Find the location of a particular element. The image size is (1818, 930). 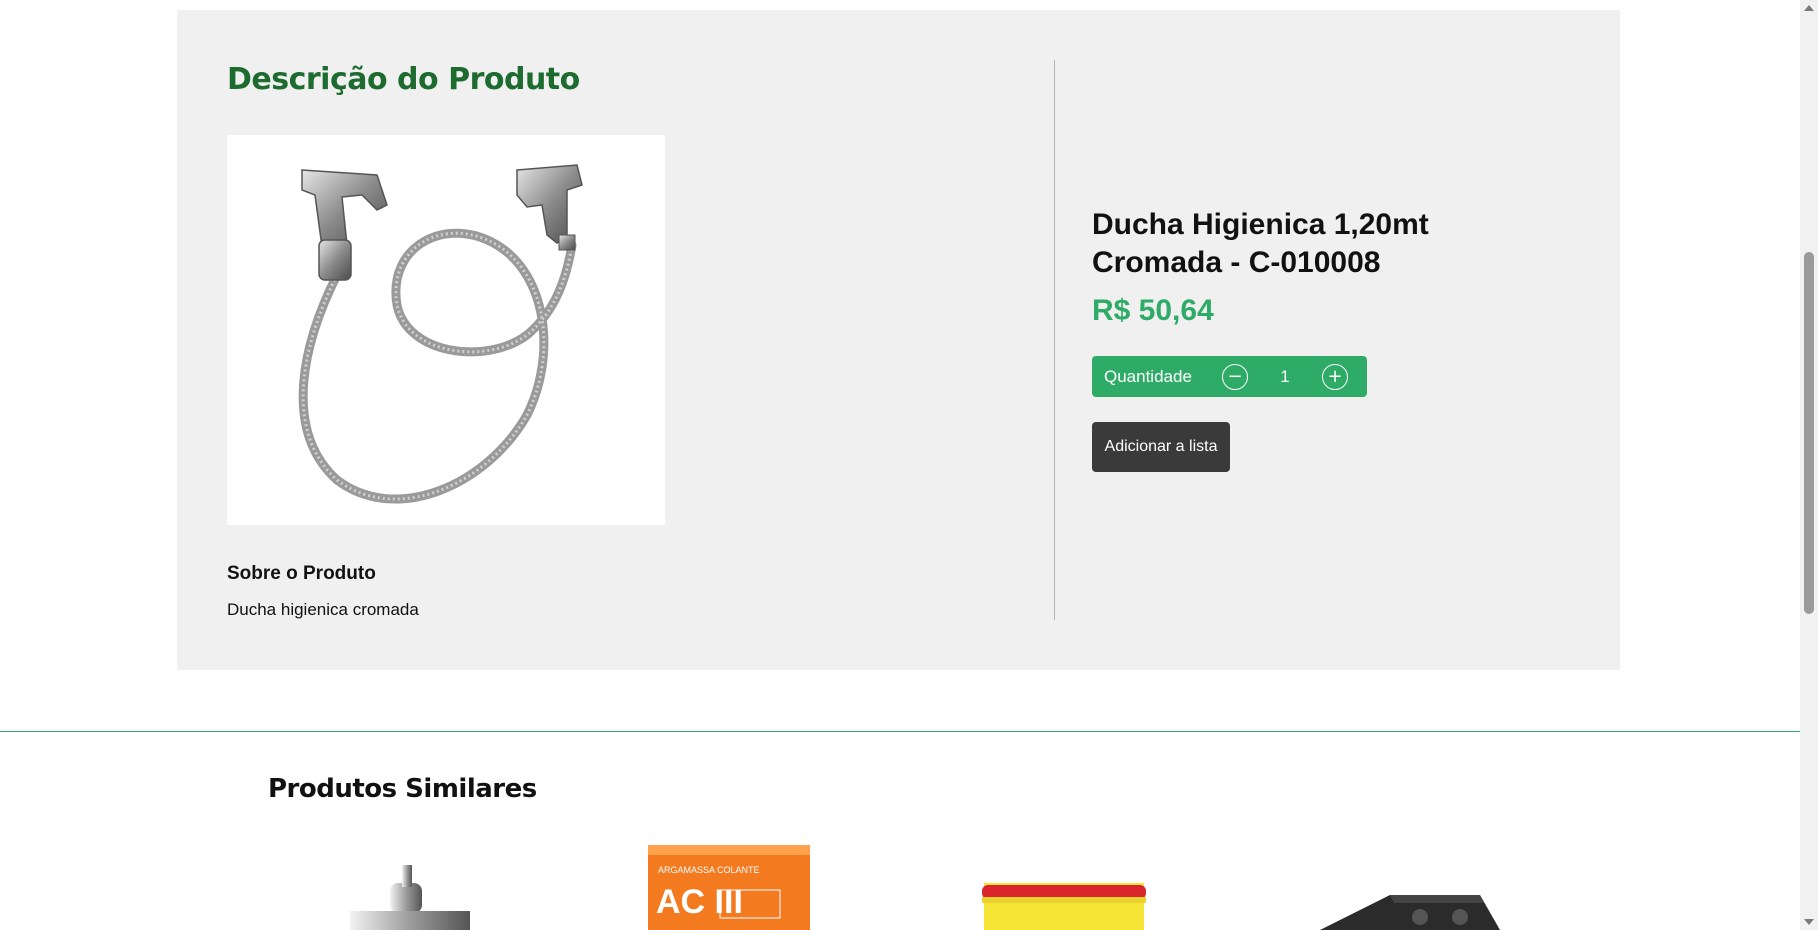

similar-product-paint is located at coordinates (1064, 887).